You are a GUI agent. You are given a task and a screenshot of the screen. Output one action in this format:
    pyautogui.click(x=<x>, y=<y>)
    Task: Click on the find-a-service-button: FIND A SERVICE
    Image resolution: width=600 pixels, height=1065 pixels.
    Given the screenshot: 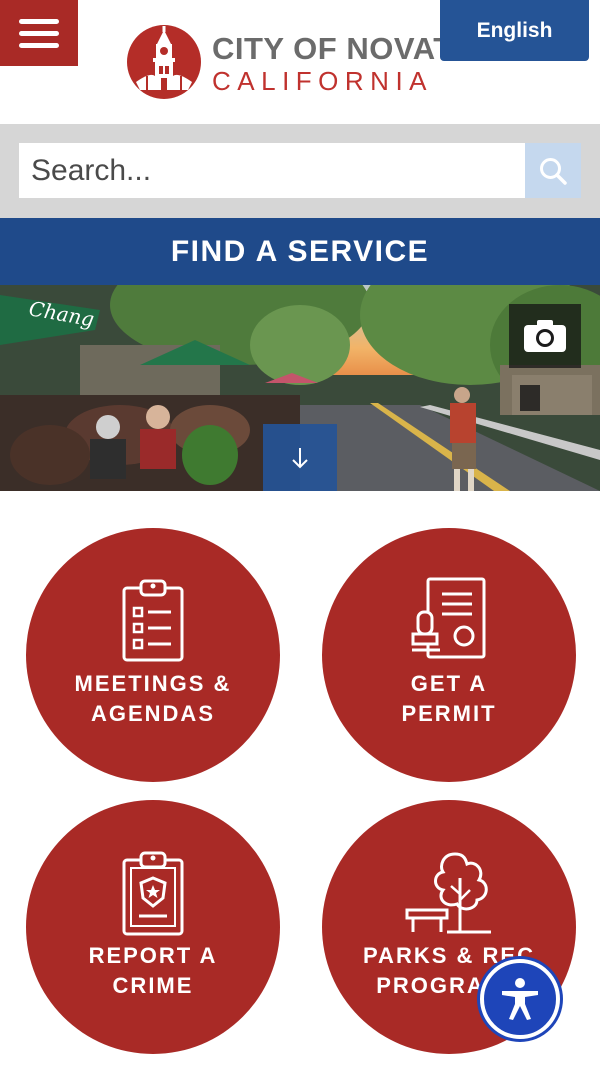 What is the action you would take?
    pyautogui.click(x=300, y=251)
    